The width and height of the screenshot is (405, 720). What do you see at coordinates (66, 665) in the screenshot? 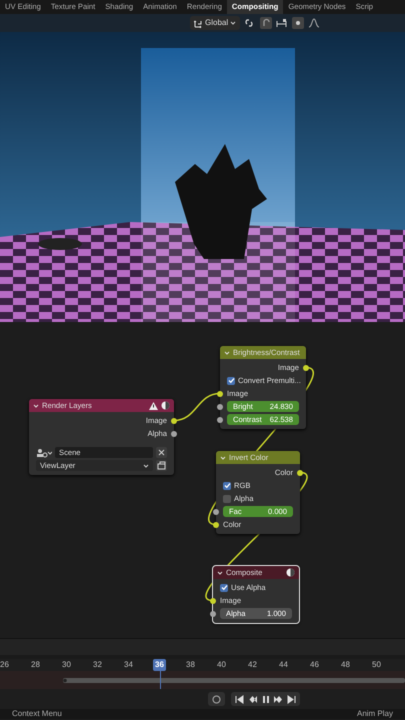
I see `frame-number: 30` at bounding box center [66, 665].